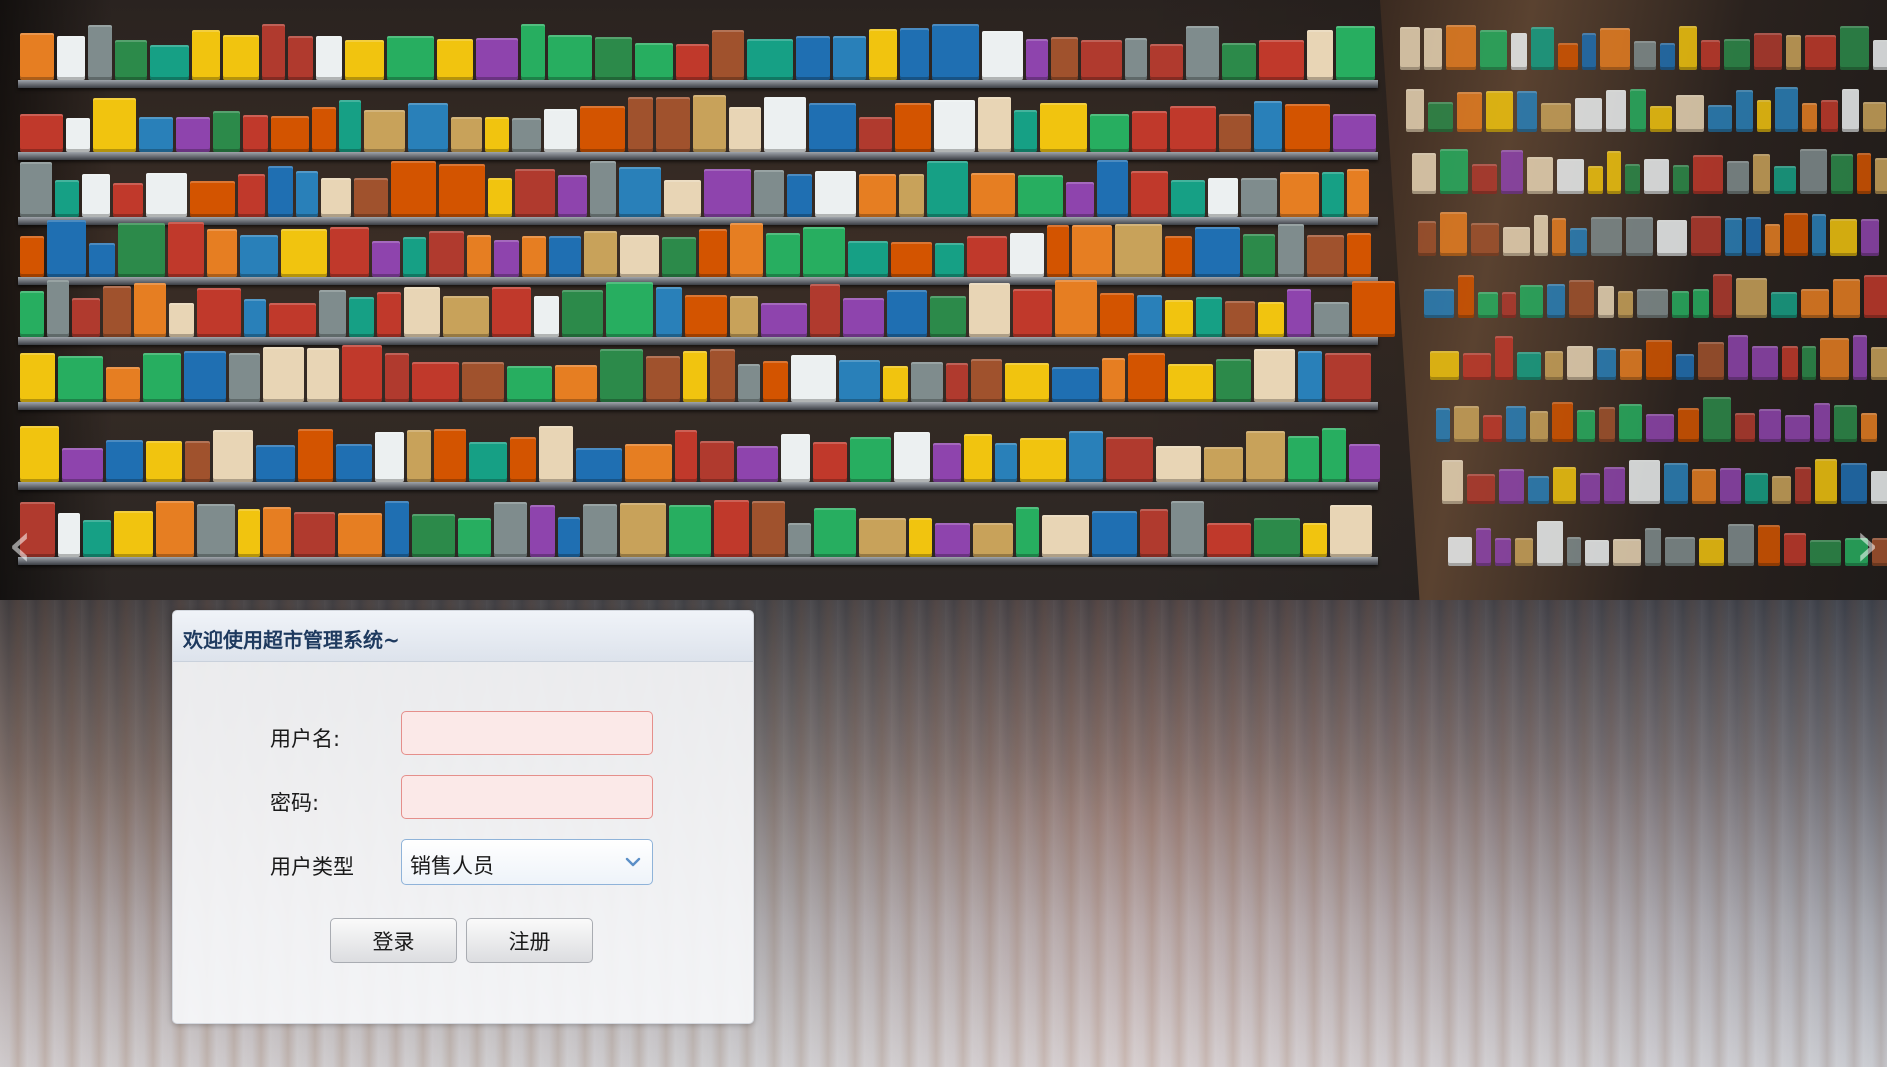 The height and width of the screenshot is (1067, 1887). What do you see at coordinates (527, 797) in the screenshot?
I see `password-input` at bounding box center [527, 797].